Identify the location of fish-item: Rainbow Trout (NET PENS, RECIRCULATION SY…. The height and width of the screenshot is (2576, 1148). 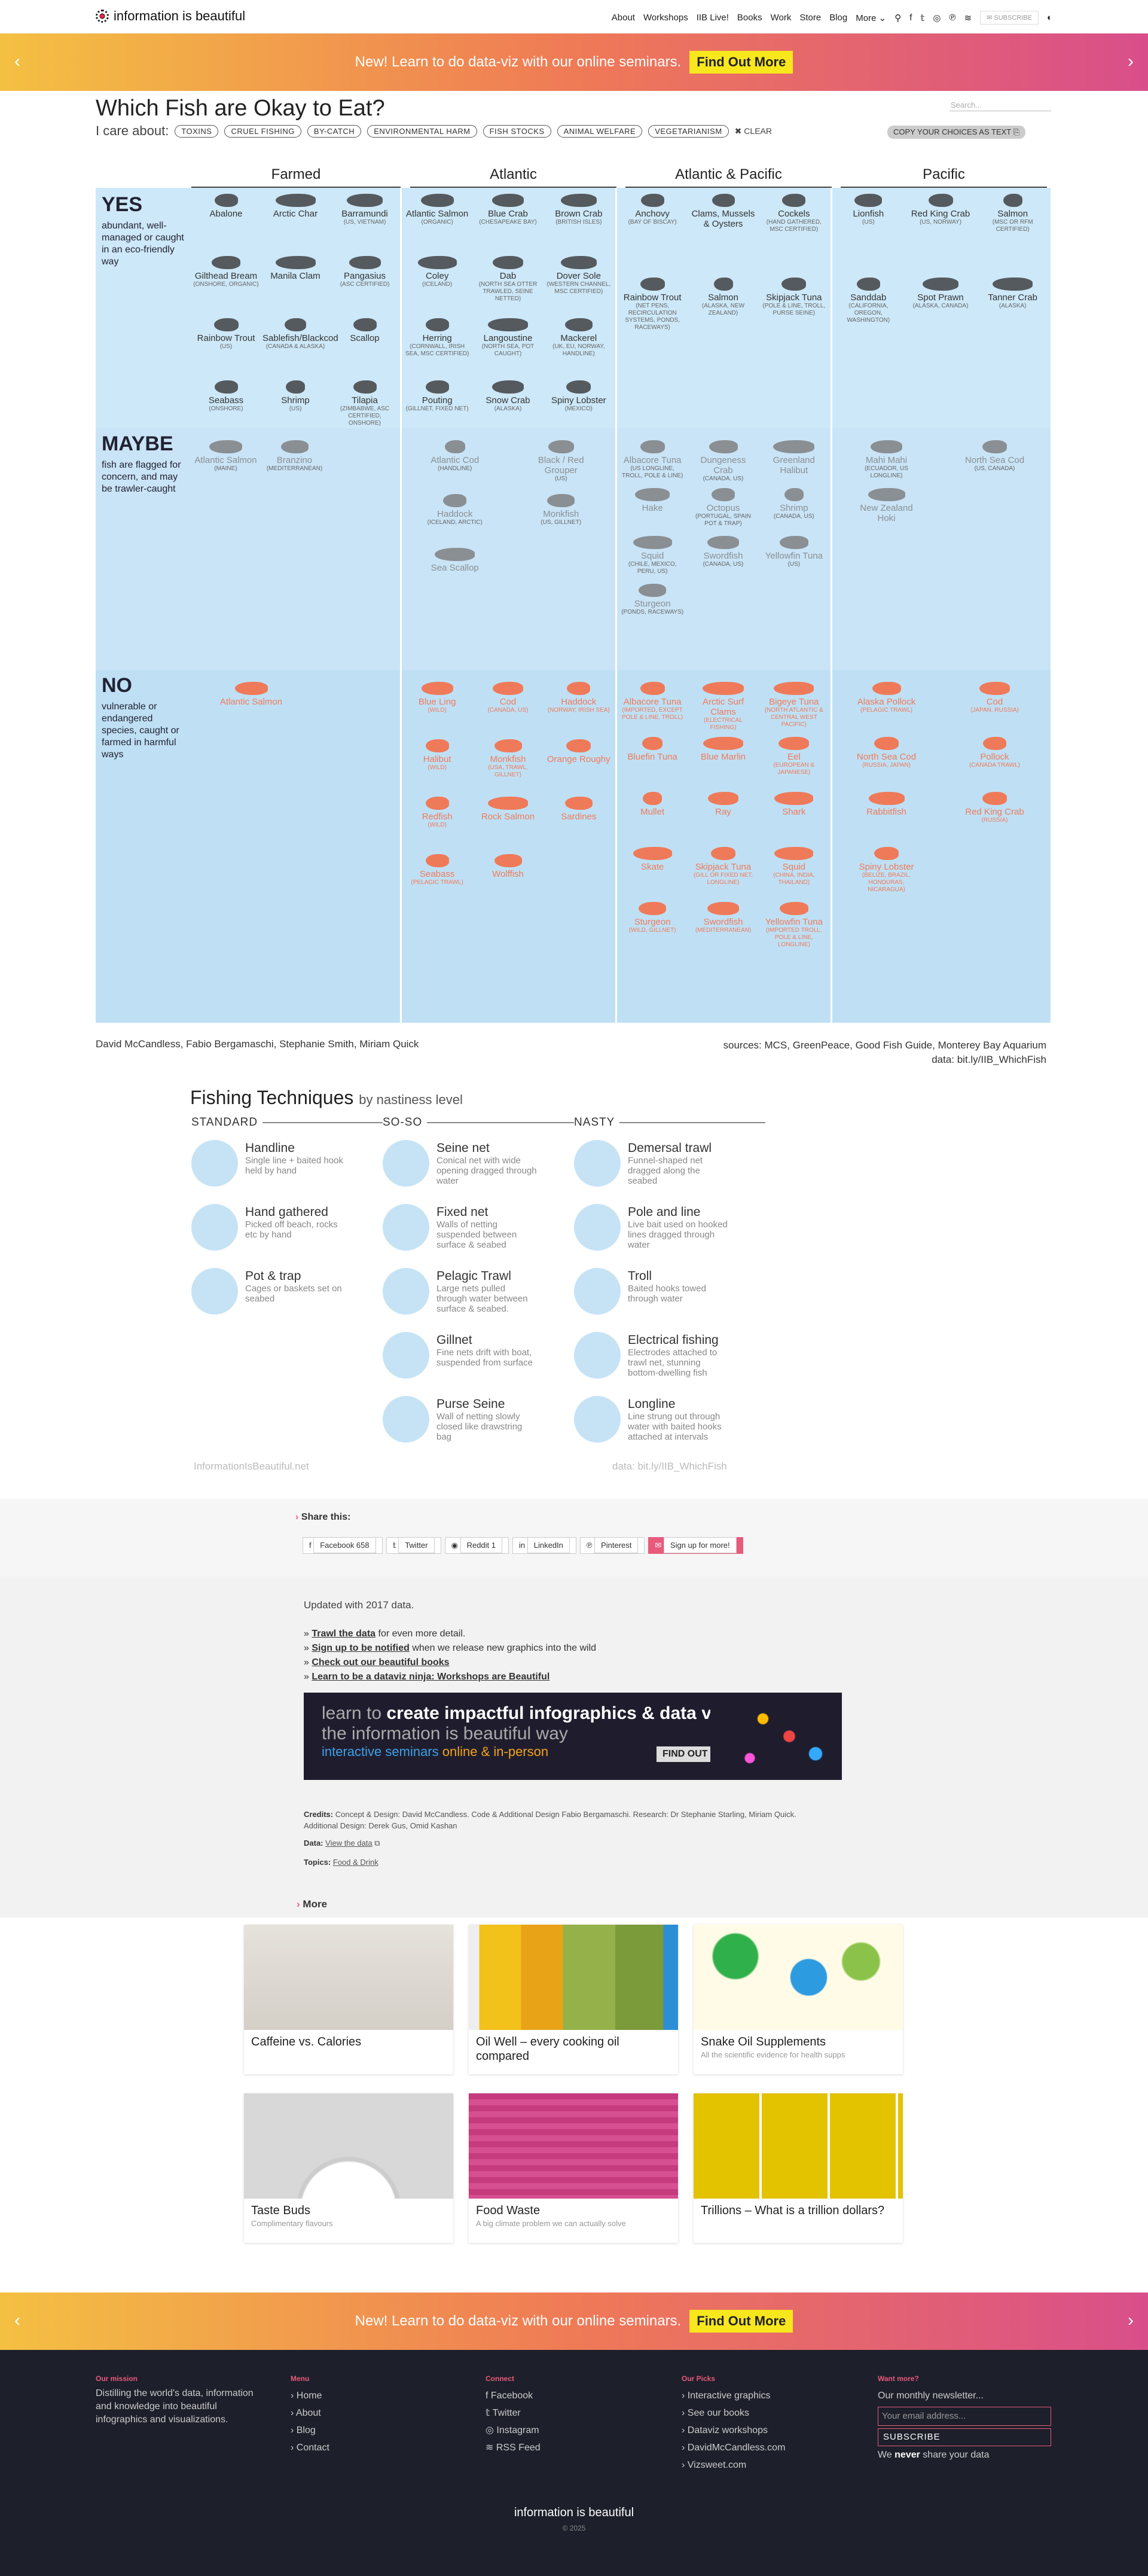
(652, 305).